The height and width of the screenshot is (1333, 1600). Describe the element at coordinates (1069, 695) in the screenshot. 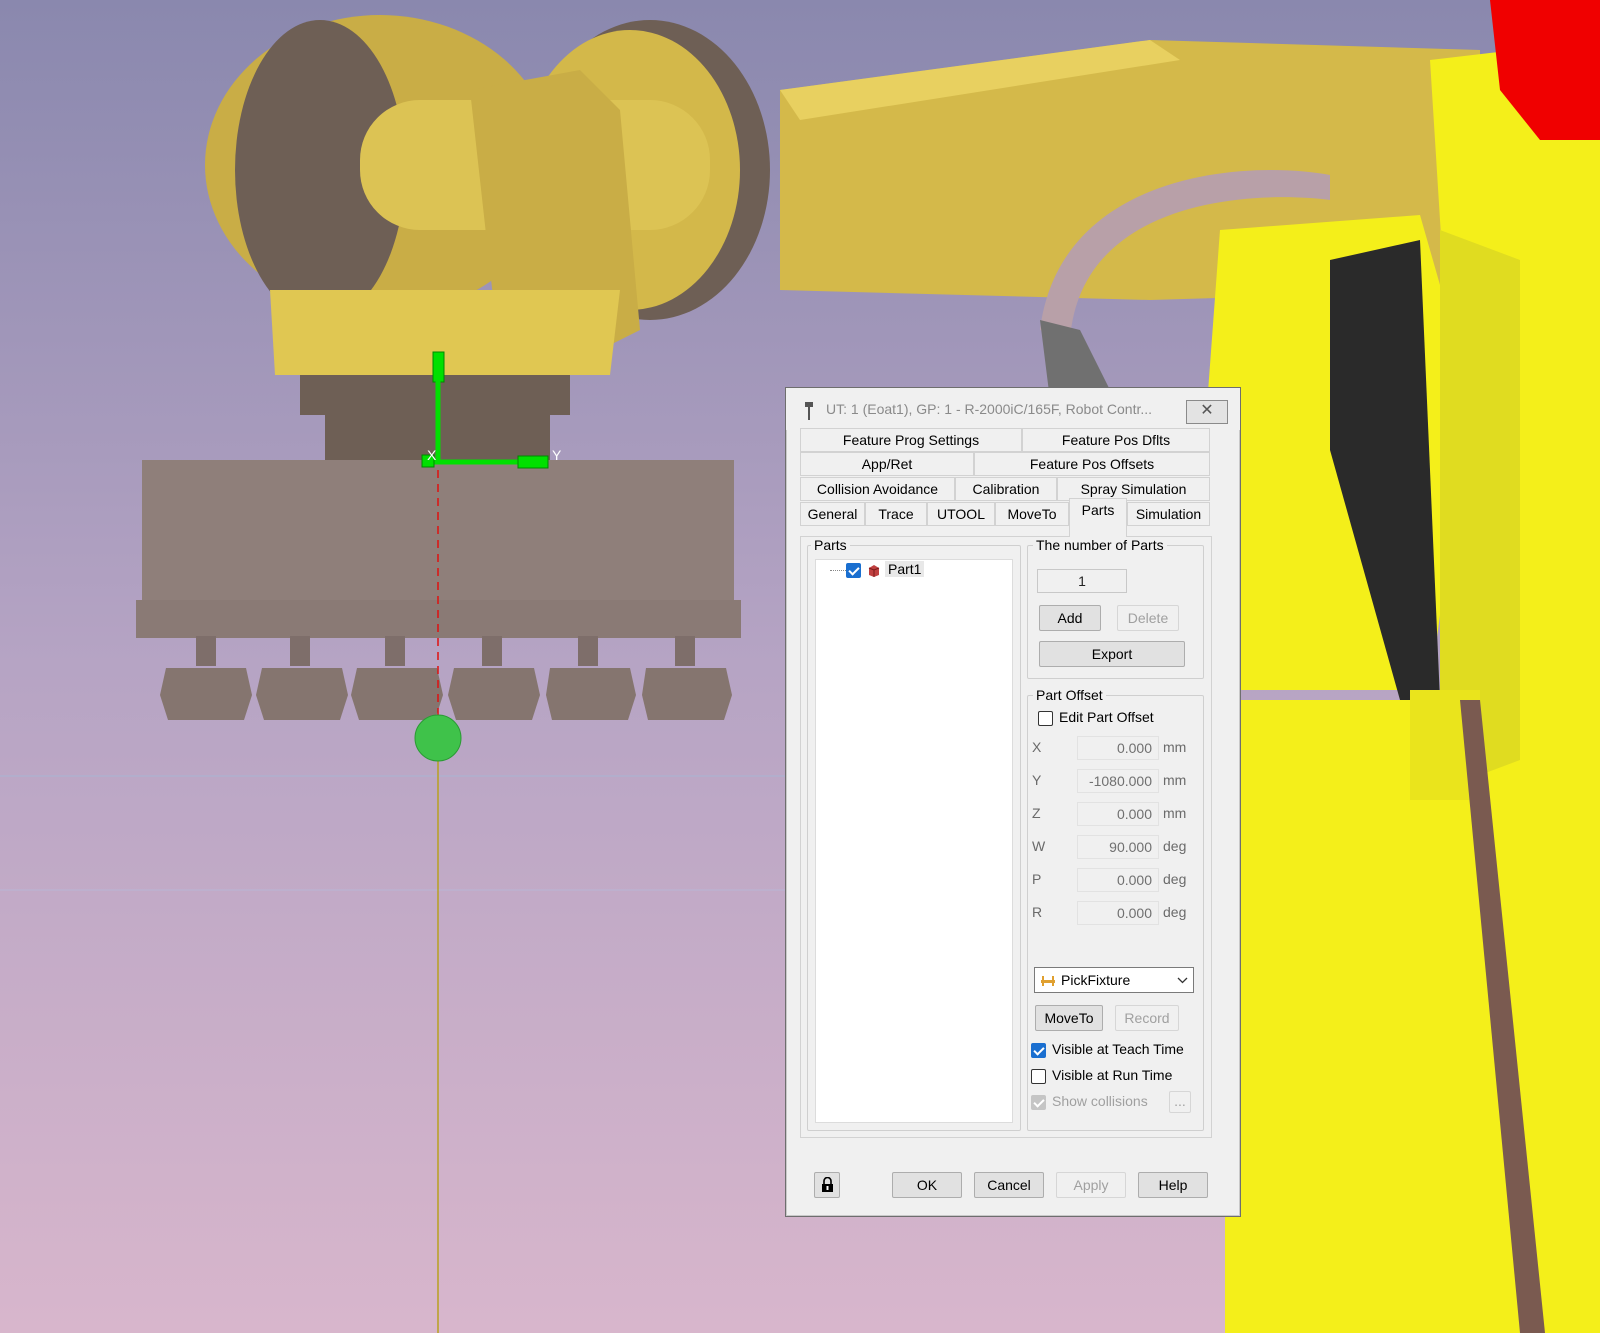

I see `part-offset-label: Part Offset` at that location.